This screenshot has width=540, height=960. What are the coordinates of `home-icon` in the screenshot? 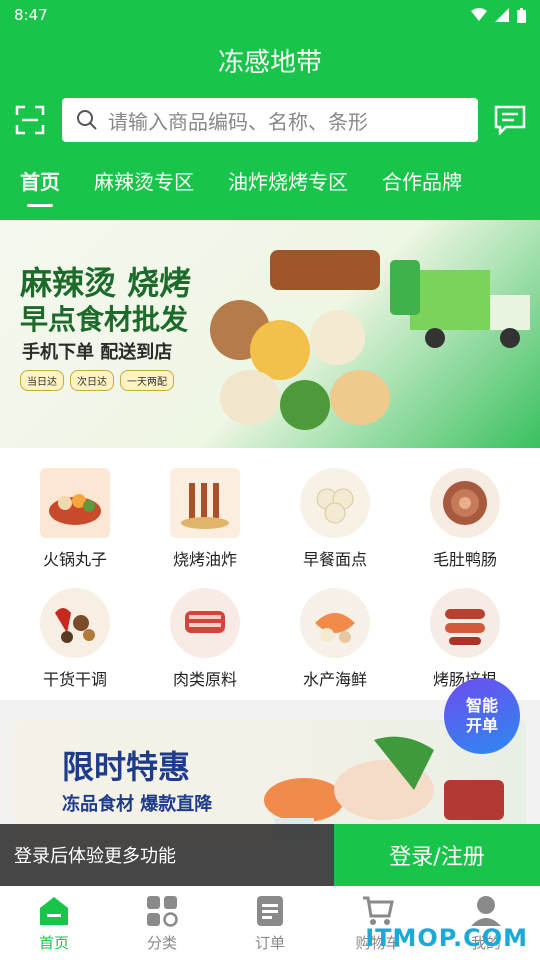 It's located at (54, 910).